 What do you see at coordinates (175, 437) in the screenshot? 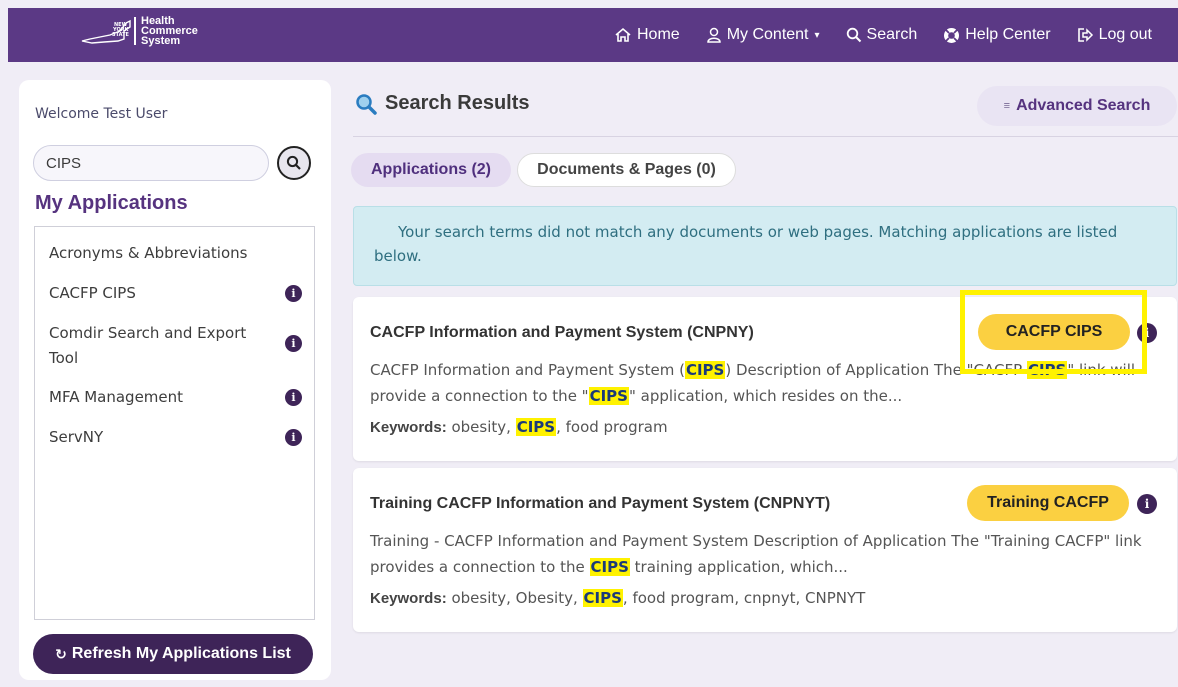
I see `list-item-servny: ServNY i` at bounding box center [175, 437].